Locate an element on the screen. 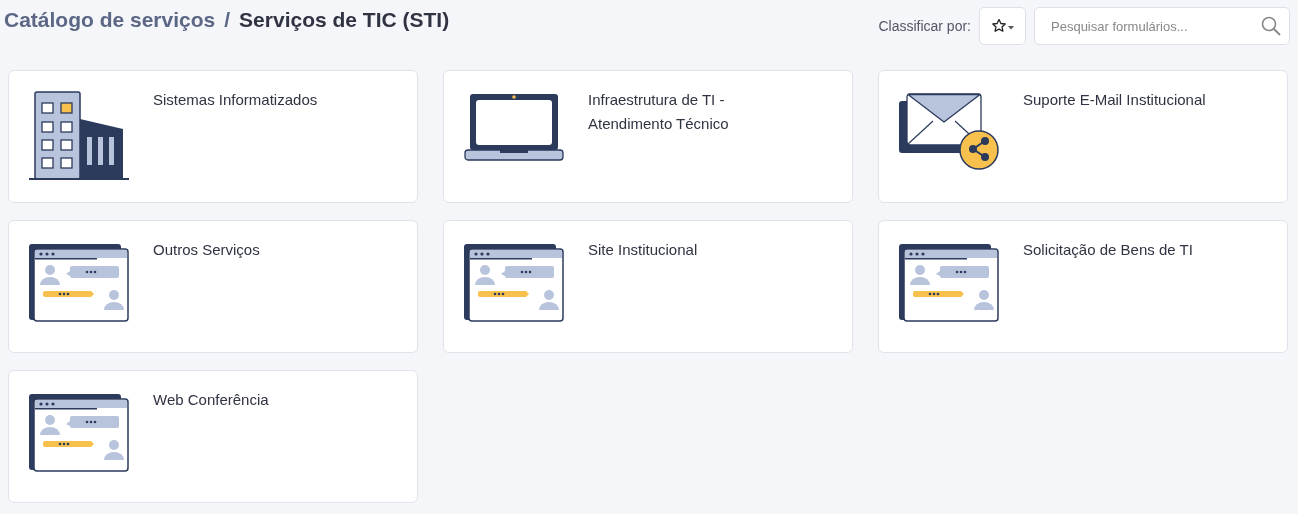 The height and width of the screenshot is (514, 1298). sort-button is located at coordinates (1002, 26).